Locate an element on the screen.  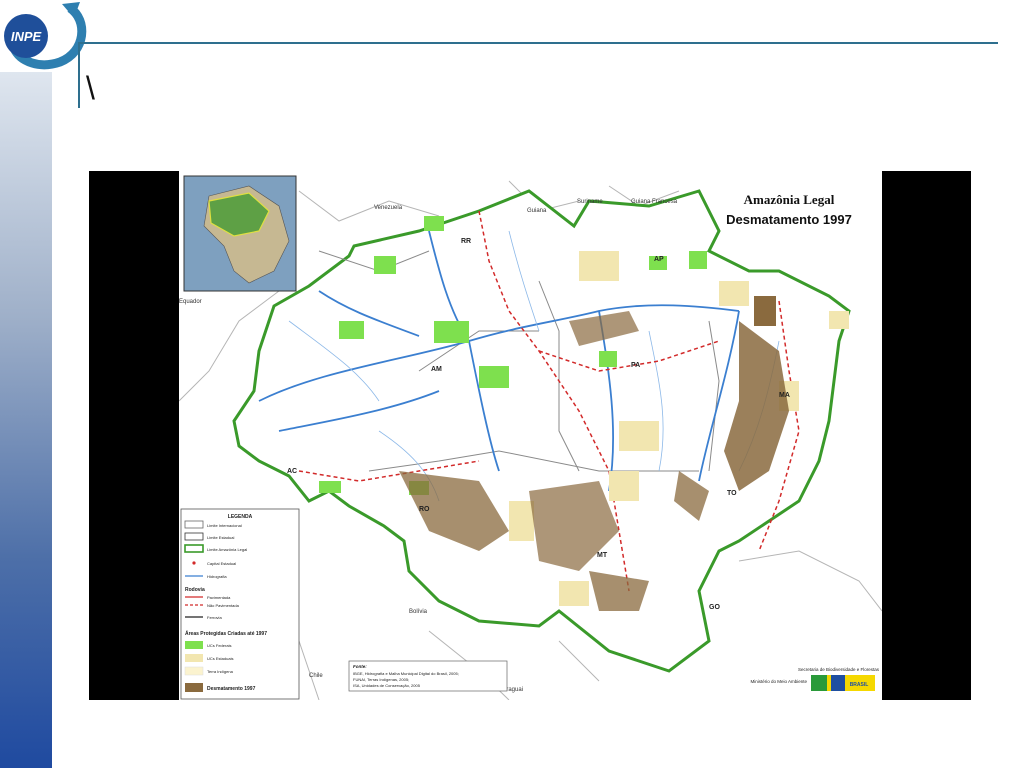
side-gradient-bar is located at coordinates (26, 420).